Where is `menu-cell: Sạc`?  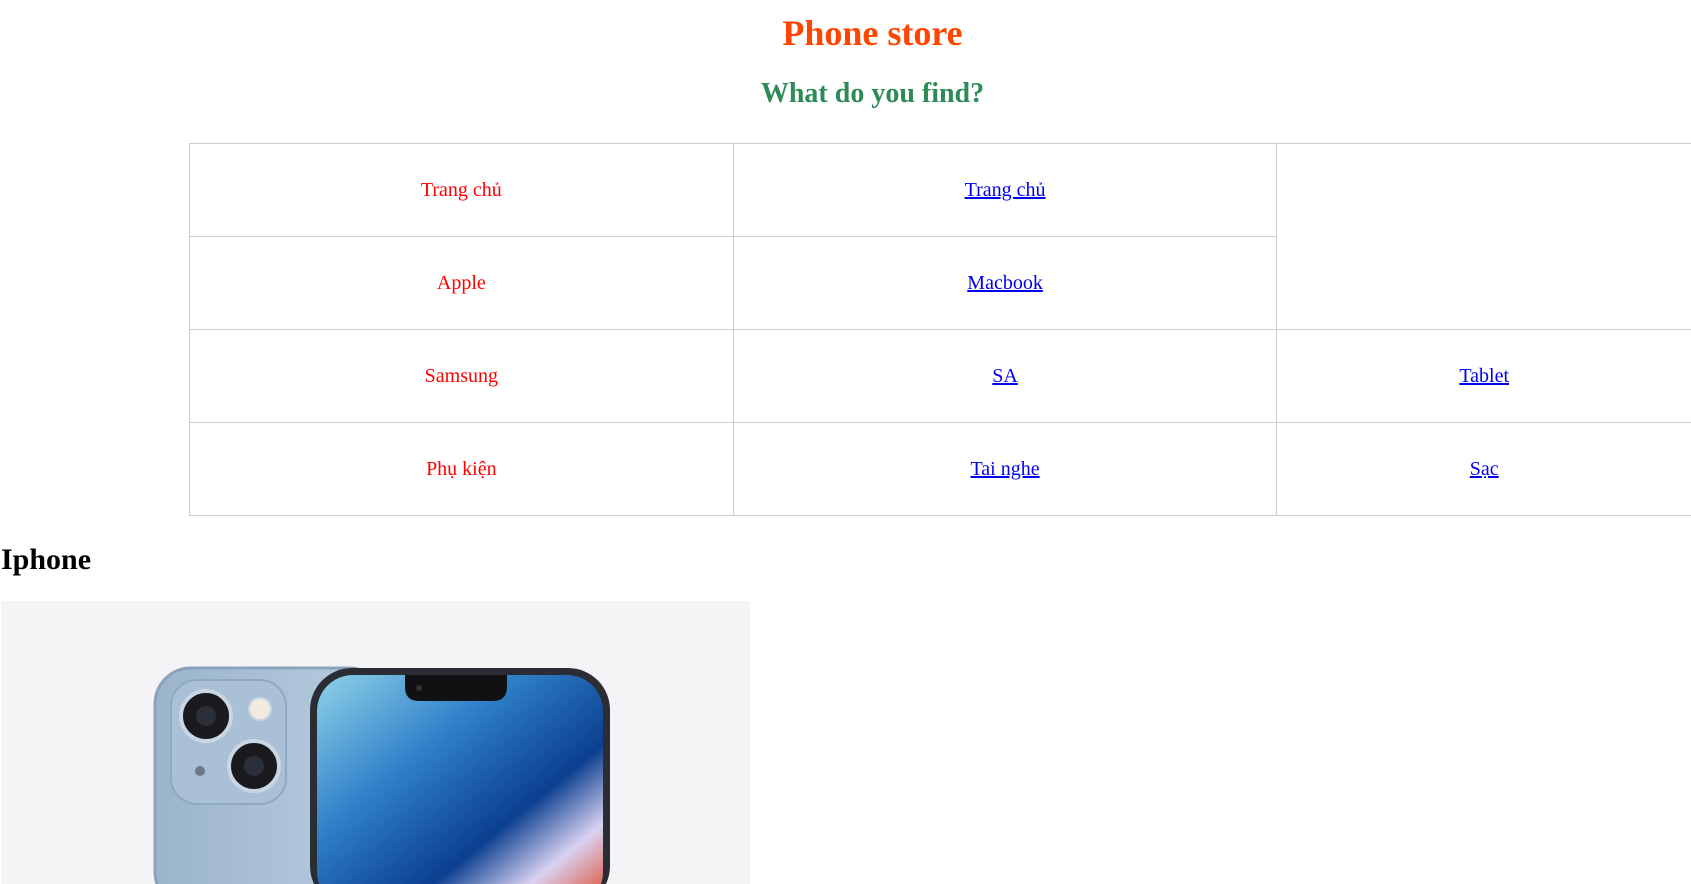 menu-cell: Sạc is located at coordinates (1483, 469).